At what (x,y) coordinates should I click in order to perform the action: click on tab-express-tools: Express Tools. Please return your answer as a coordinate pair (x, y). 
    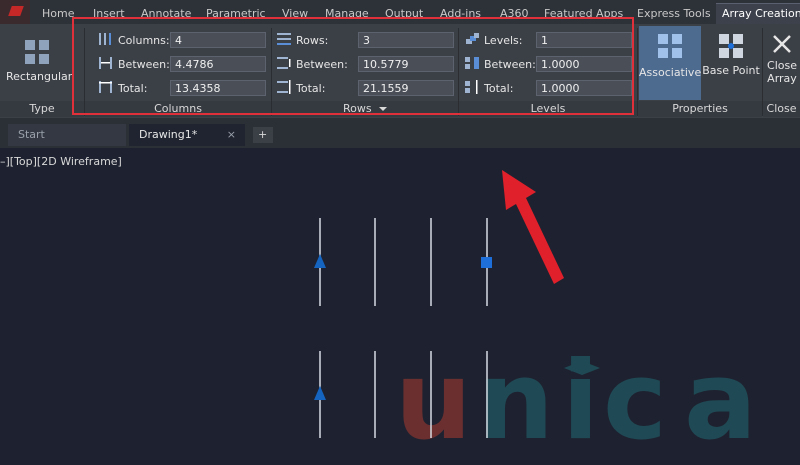
    Looking at the image, I should click on (674, 13).